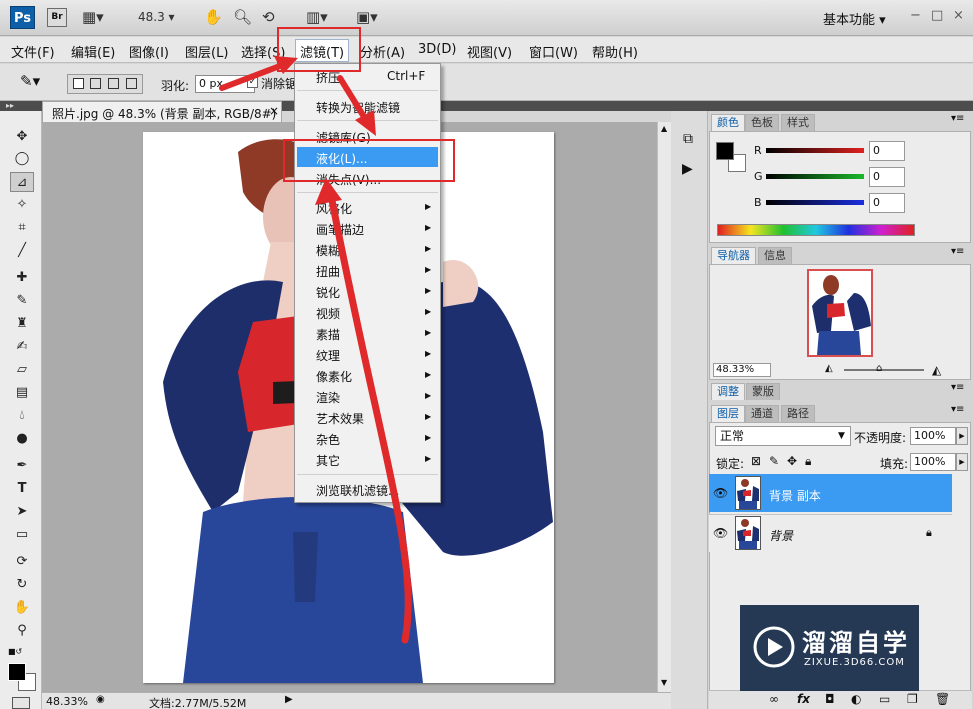 This screenshot has height=709, width=973. What do you see at coordinates (887, 203) in the screenshot?
I see `blue-value-input: 0` at bounding box center [887, 203].